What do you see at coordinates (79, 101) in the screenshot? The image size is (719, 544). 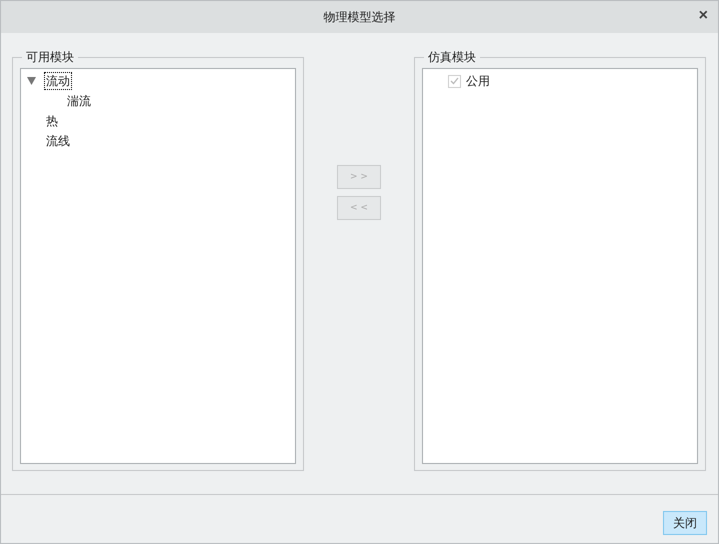 I see `tree-item: 湍流` at bounding box center [79, 101].